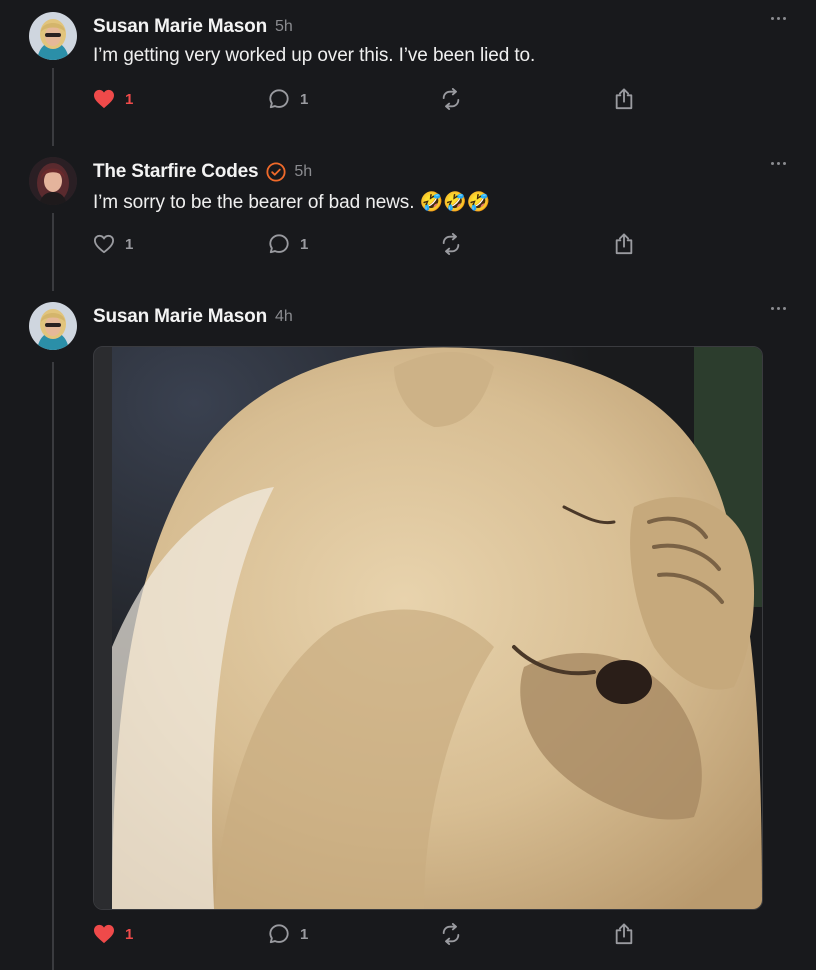  What do you see at coordinates (276, 172) in the screenshot?
I see `verified-badge-icon` at bounding box center [276, 172].